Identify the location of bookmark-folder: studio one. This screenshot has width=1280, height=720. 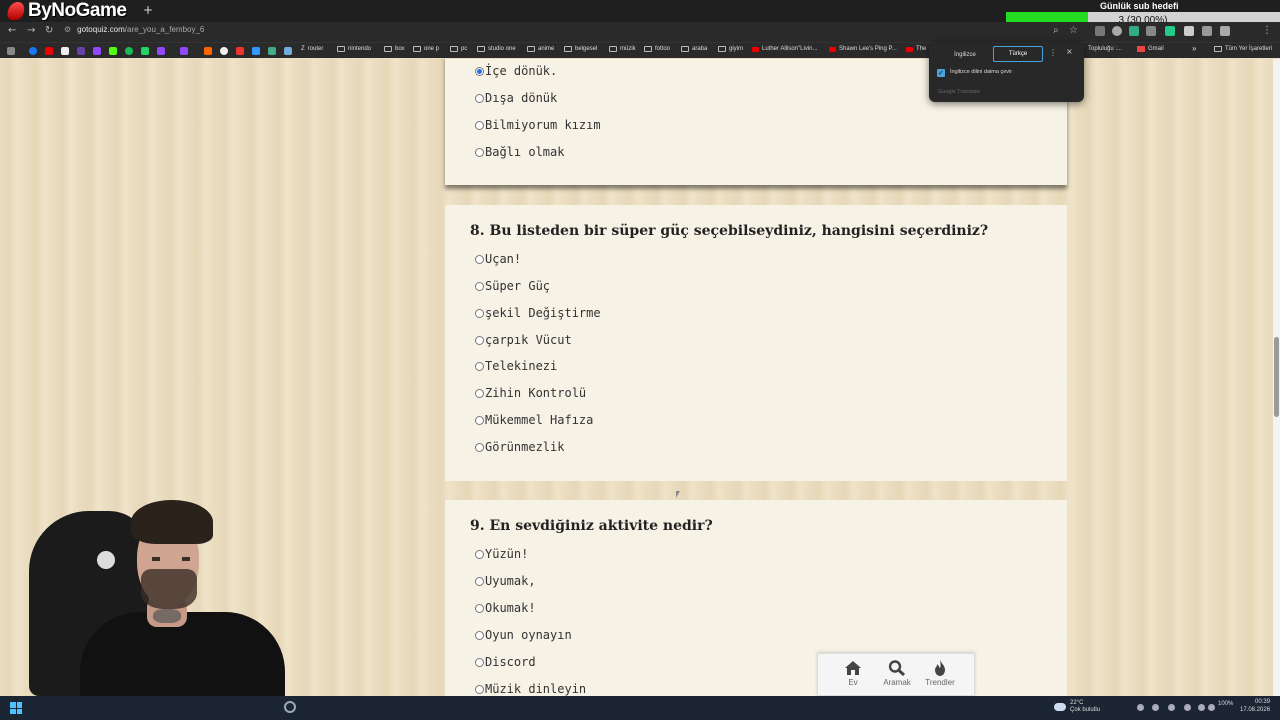
(496, 49).